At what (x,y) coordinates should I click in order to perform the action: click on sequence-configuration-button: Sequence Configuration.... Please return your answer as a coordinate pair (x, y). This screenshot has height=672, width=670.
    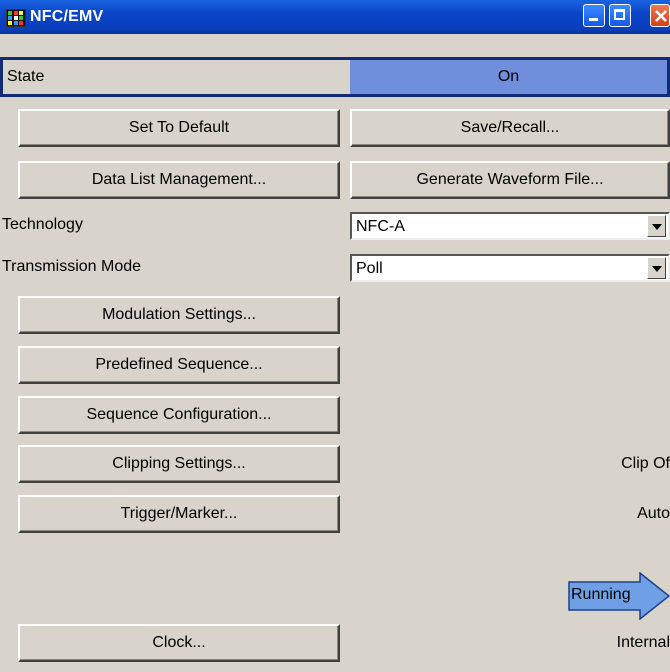
    Looking at the image, I should click on (179, 415).